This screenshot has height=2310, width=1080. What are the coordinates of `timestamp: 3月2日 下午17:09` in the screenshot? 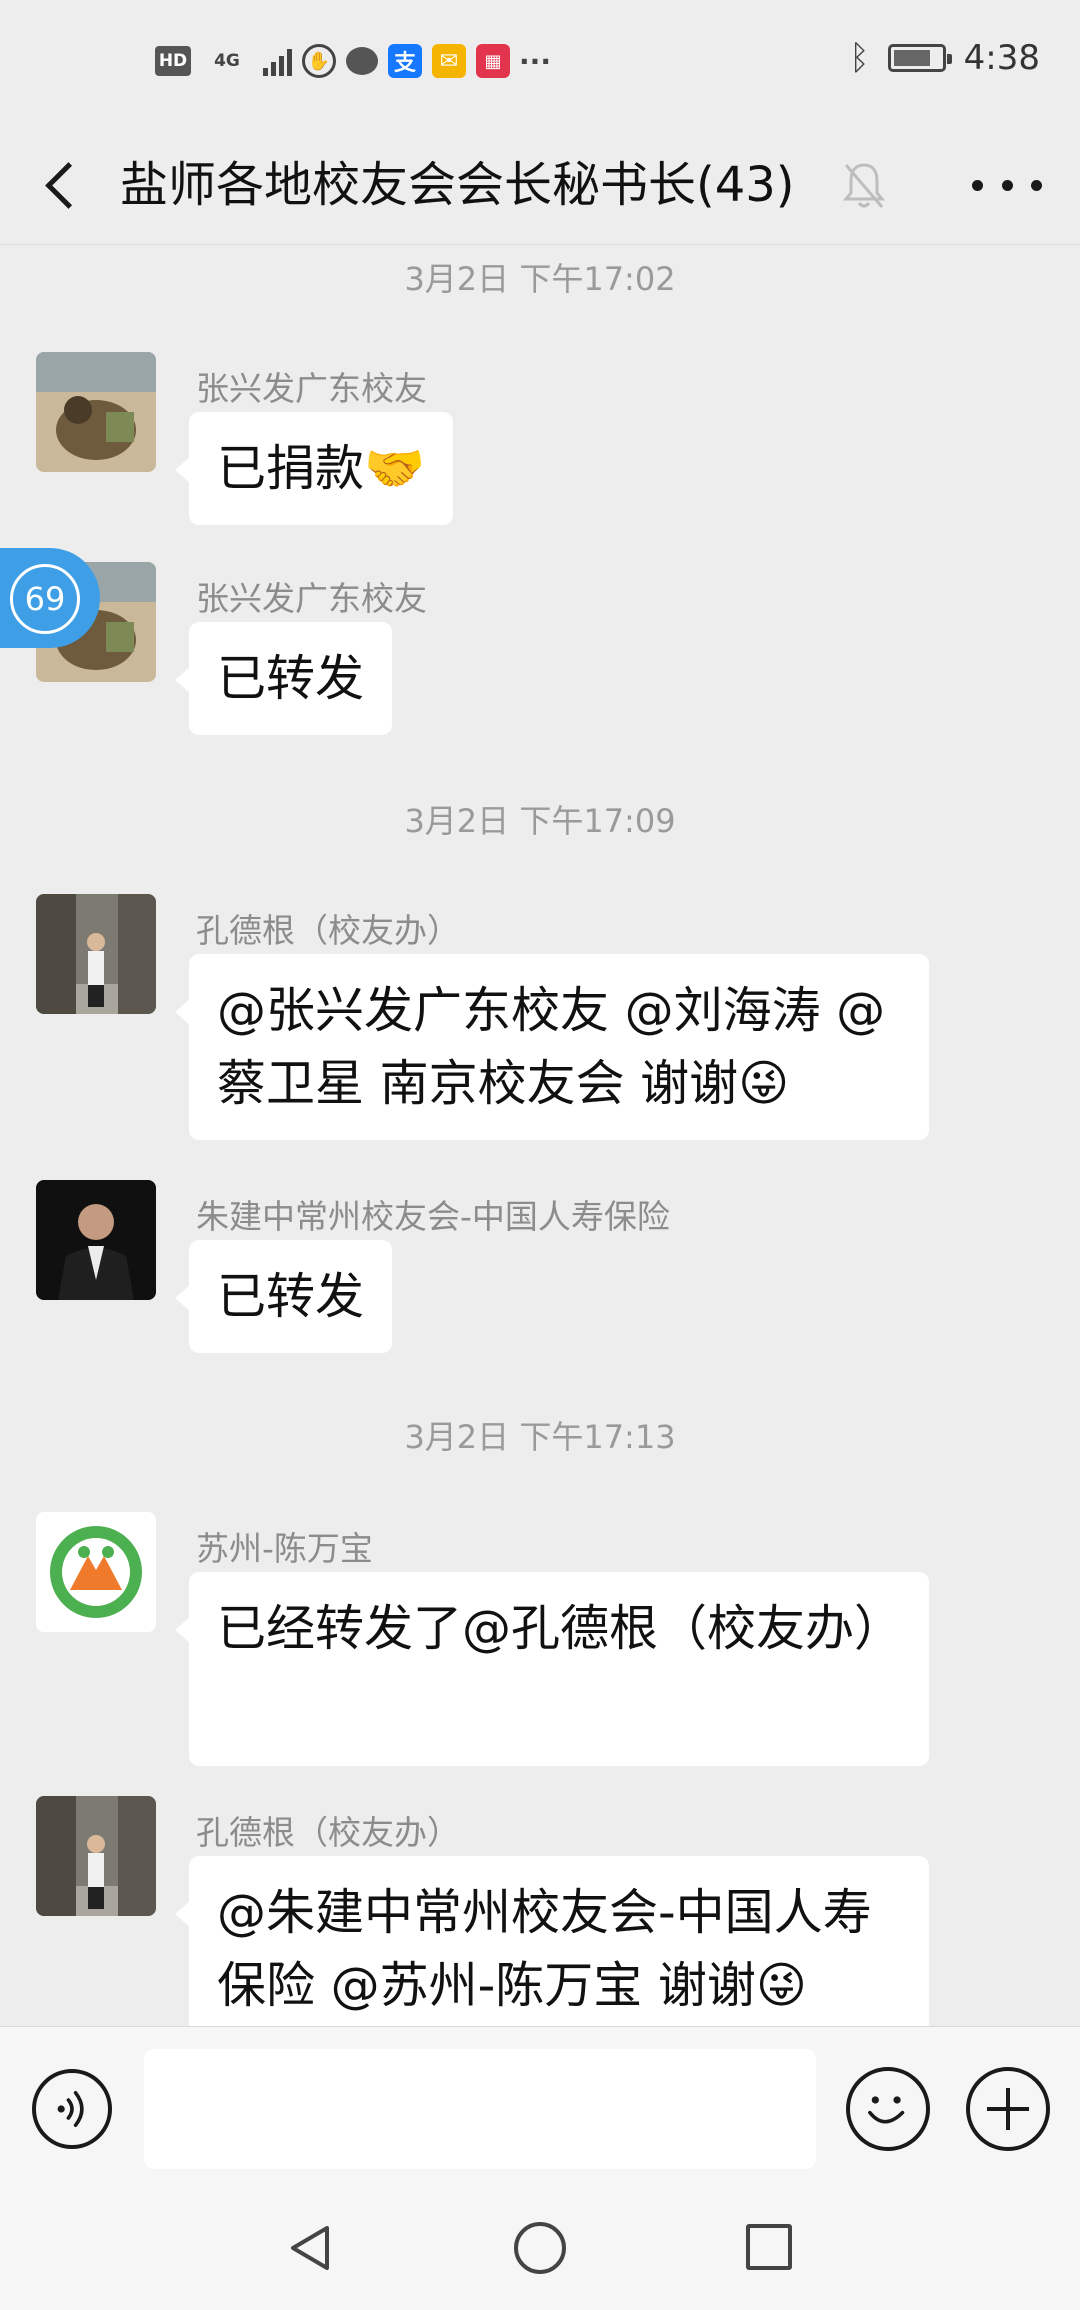 It's located at (540, 821).